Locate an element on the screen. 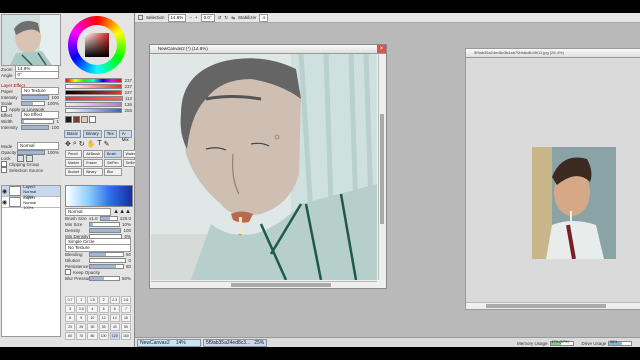  canvas-vertical-scrollbar is located at coordinates (381, 167).